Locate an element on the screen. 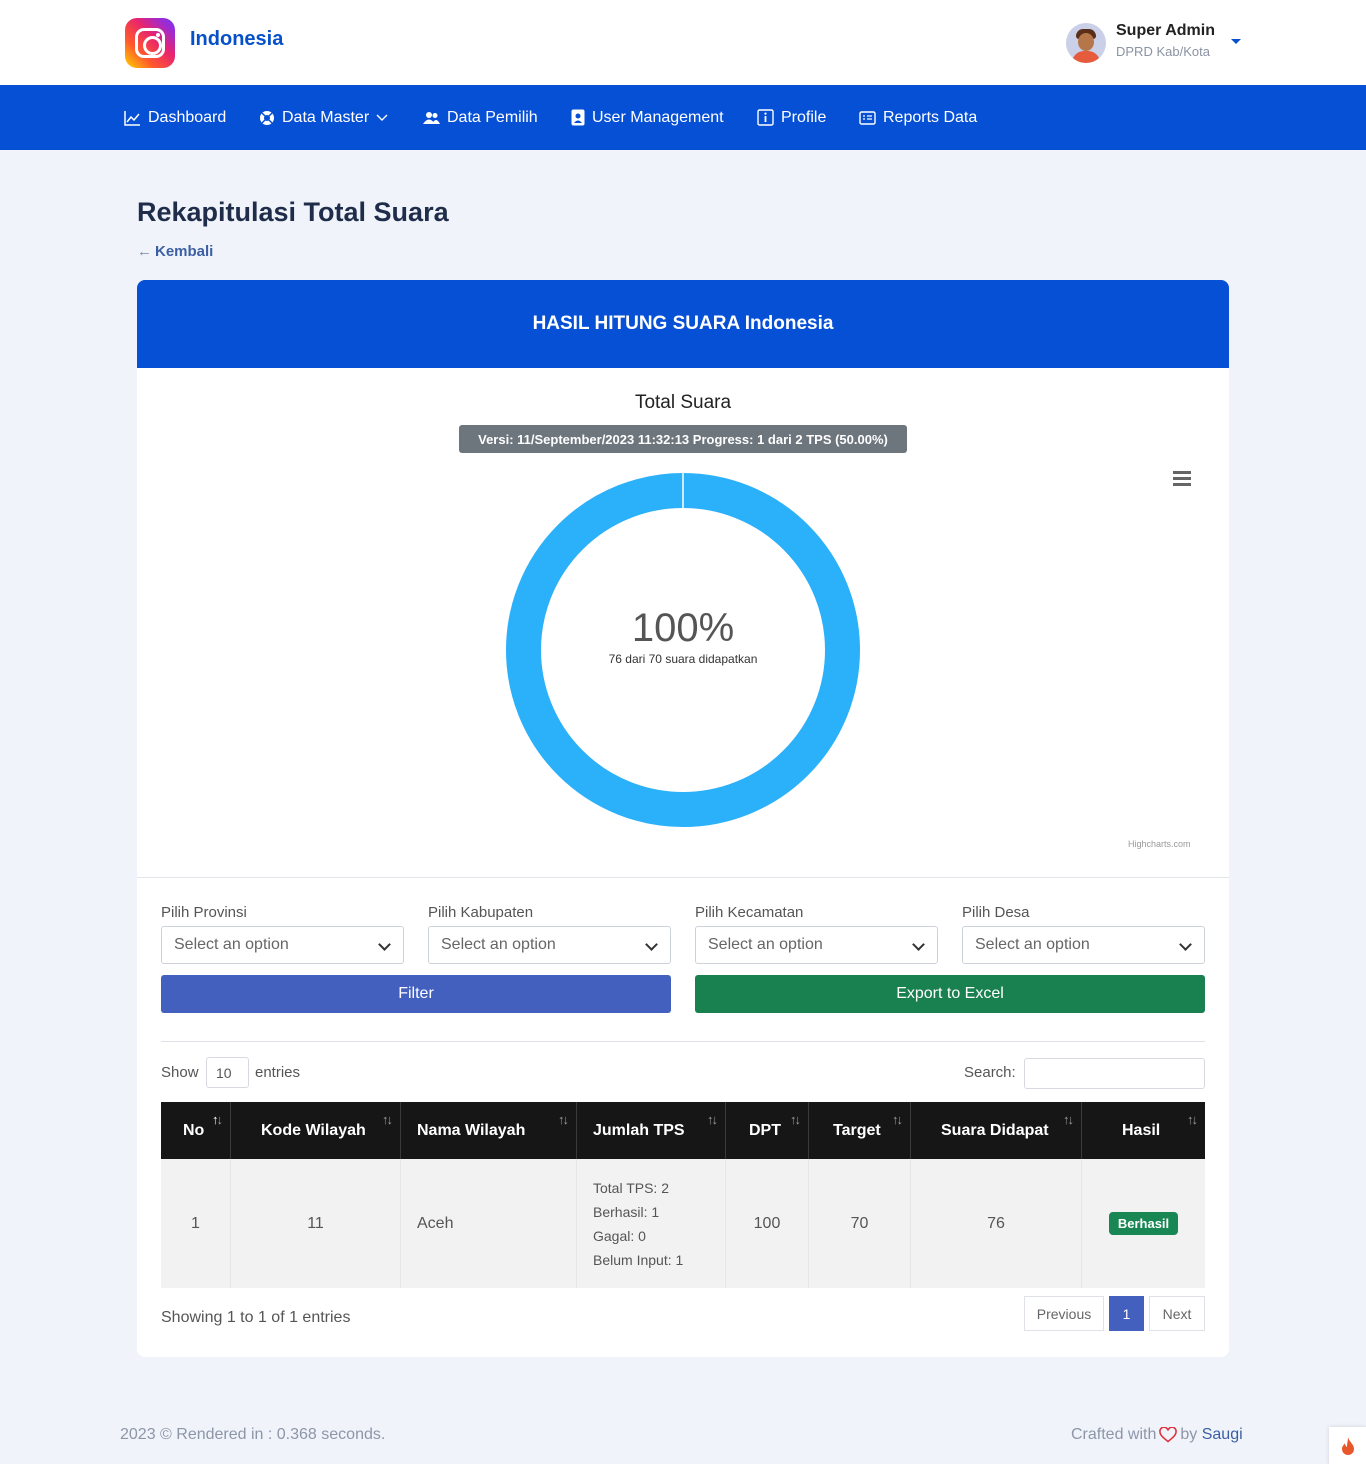 The width and height of the screenshot is (1366, 1464). column-label: Nama Wilayah is located at coordinates (471, 1130).